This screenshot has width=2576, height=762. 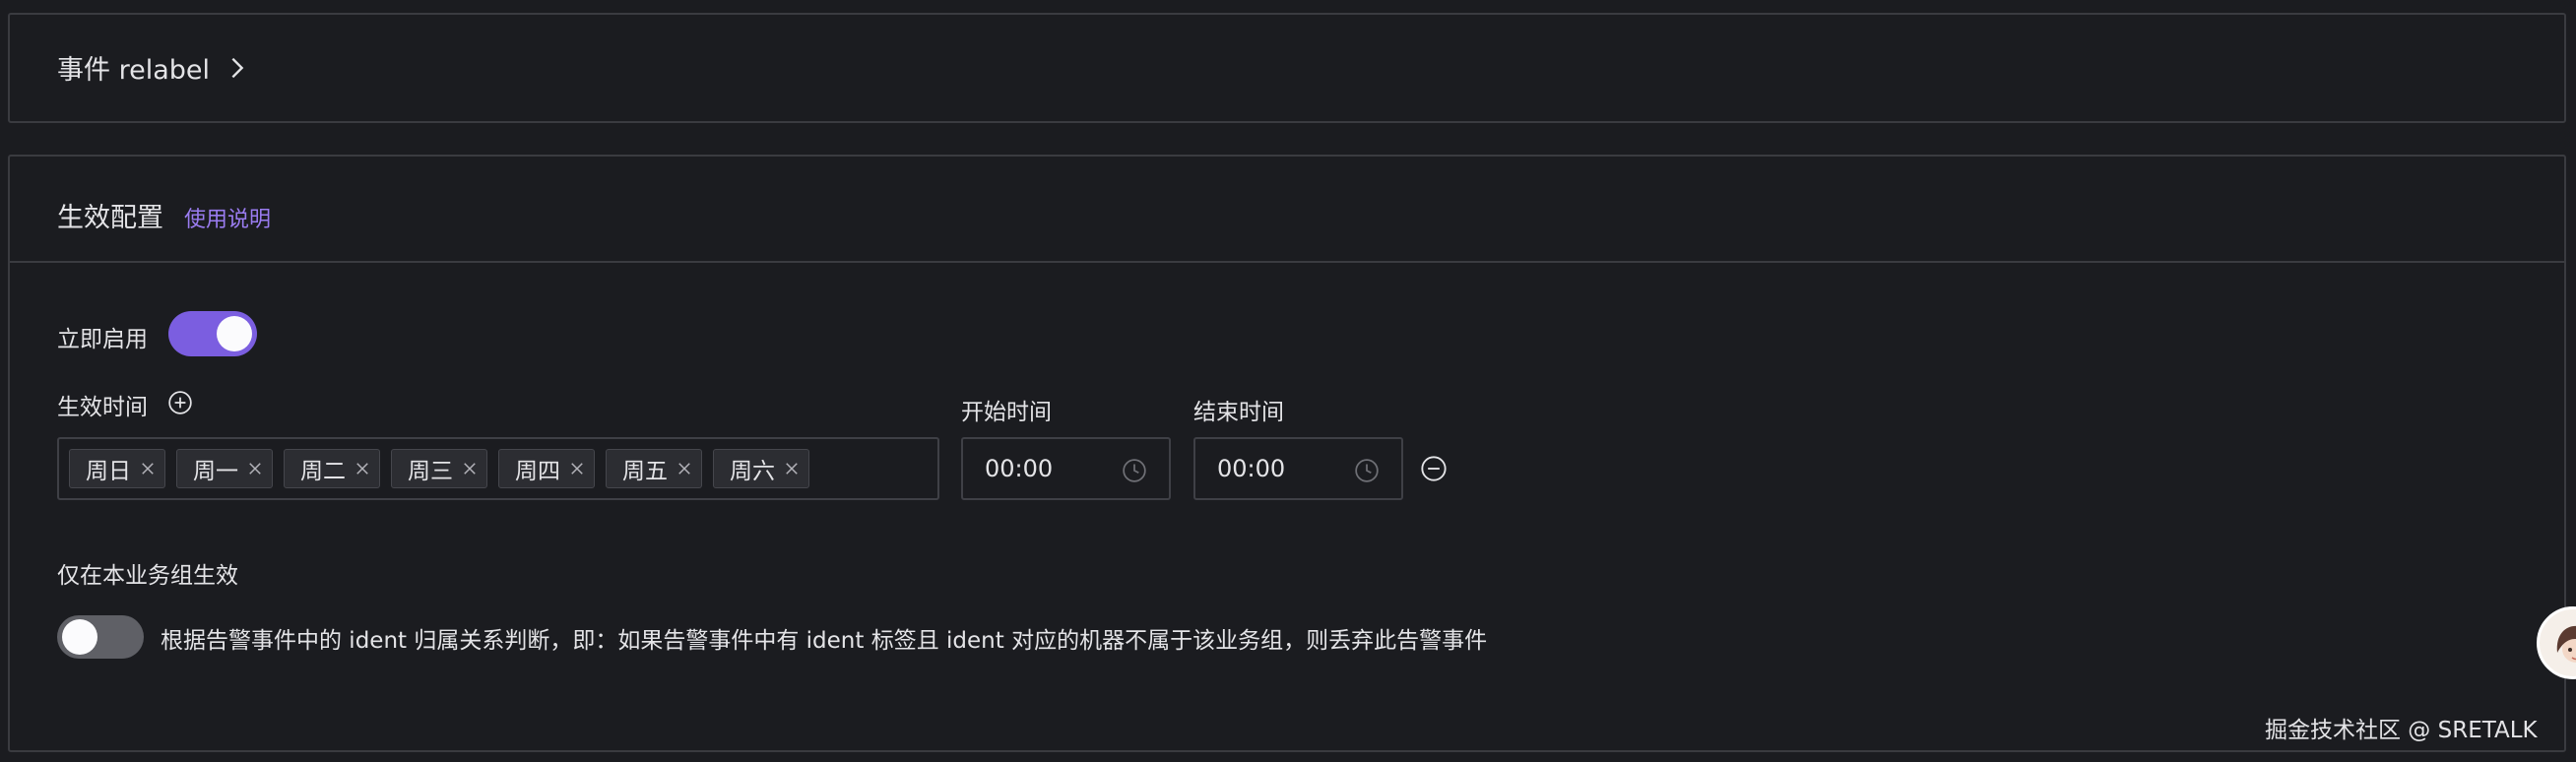 What do you see at coordinates (133, 70) in the screenshot?
I see `relabel-title: 事件 relabel` at bounding box center [133, 70].